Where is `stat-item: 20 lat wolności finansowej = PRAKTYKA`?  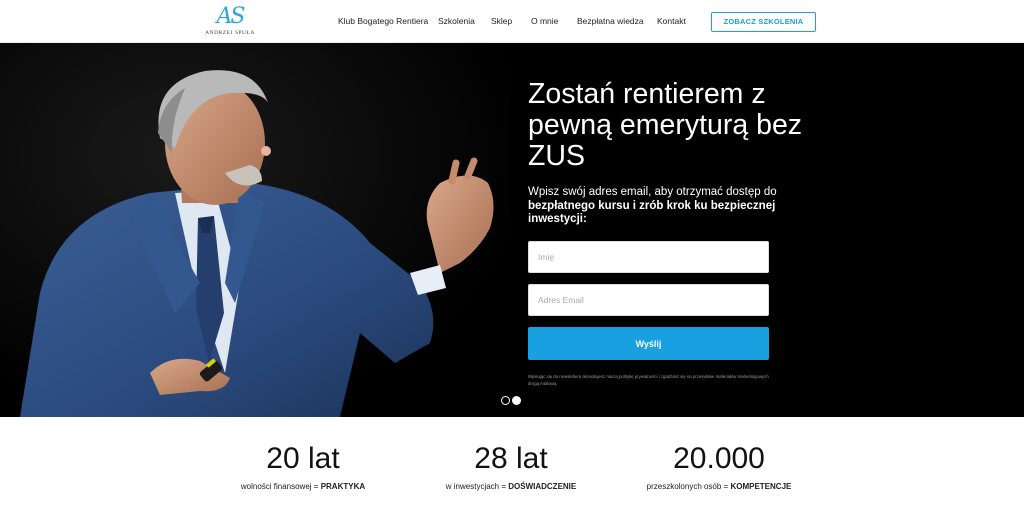
stat-item: 20 lat wolności finansowej = PRAKTYKA is located at coordinates (303, 467).